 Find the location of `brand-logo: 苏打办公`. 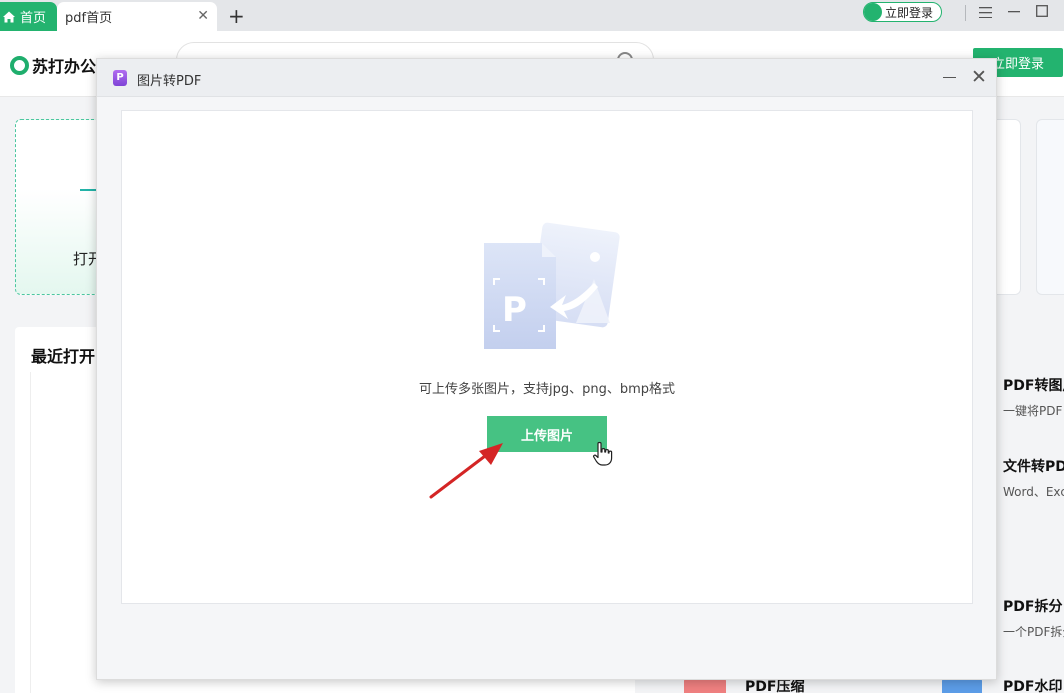

brand-logo: 苏打办公 is located at coordinates (53, 65).